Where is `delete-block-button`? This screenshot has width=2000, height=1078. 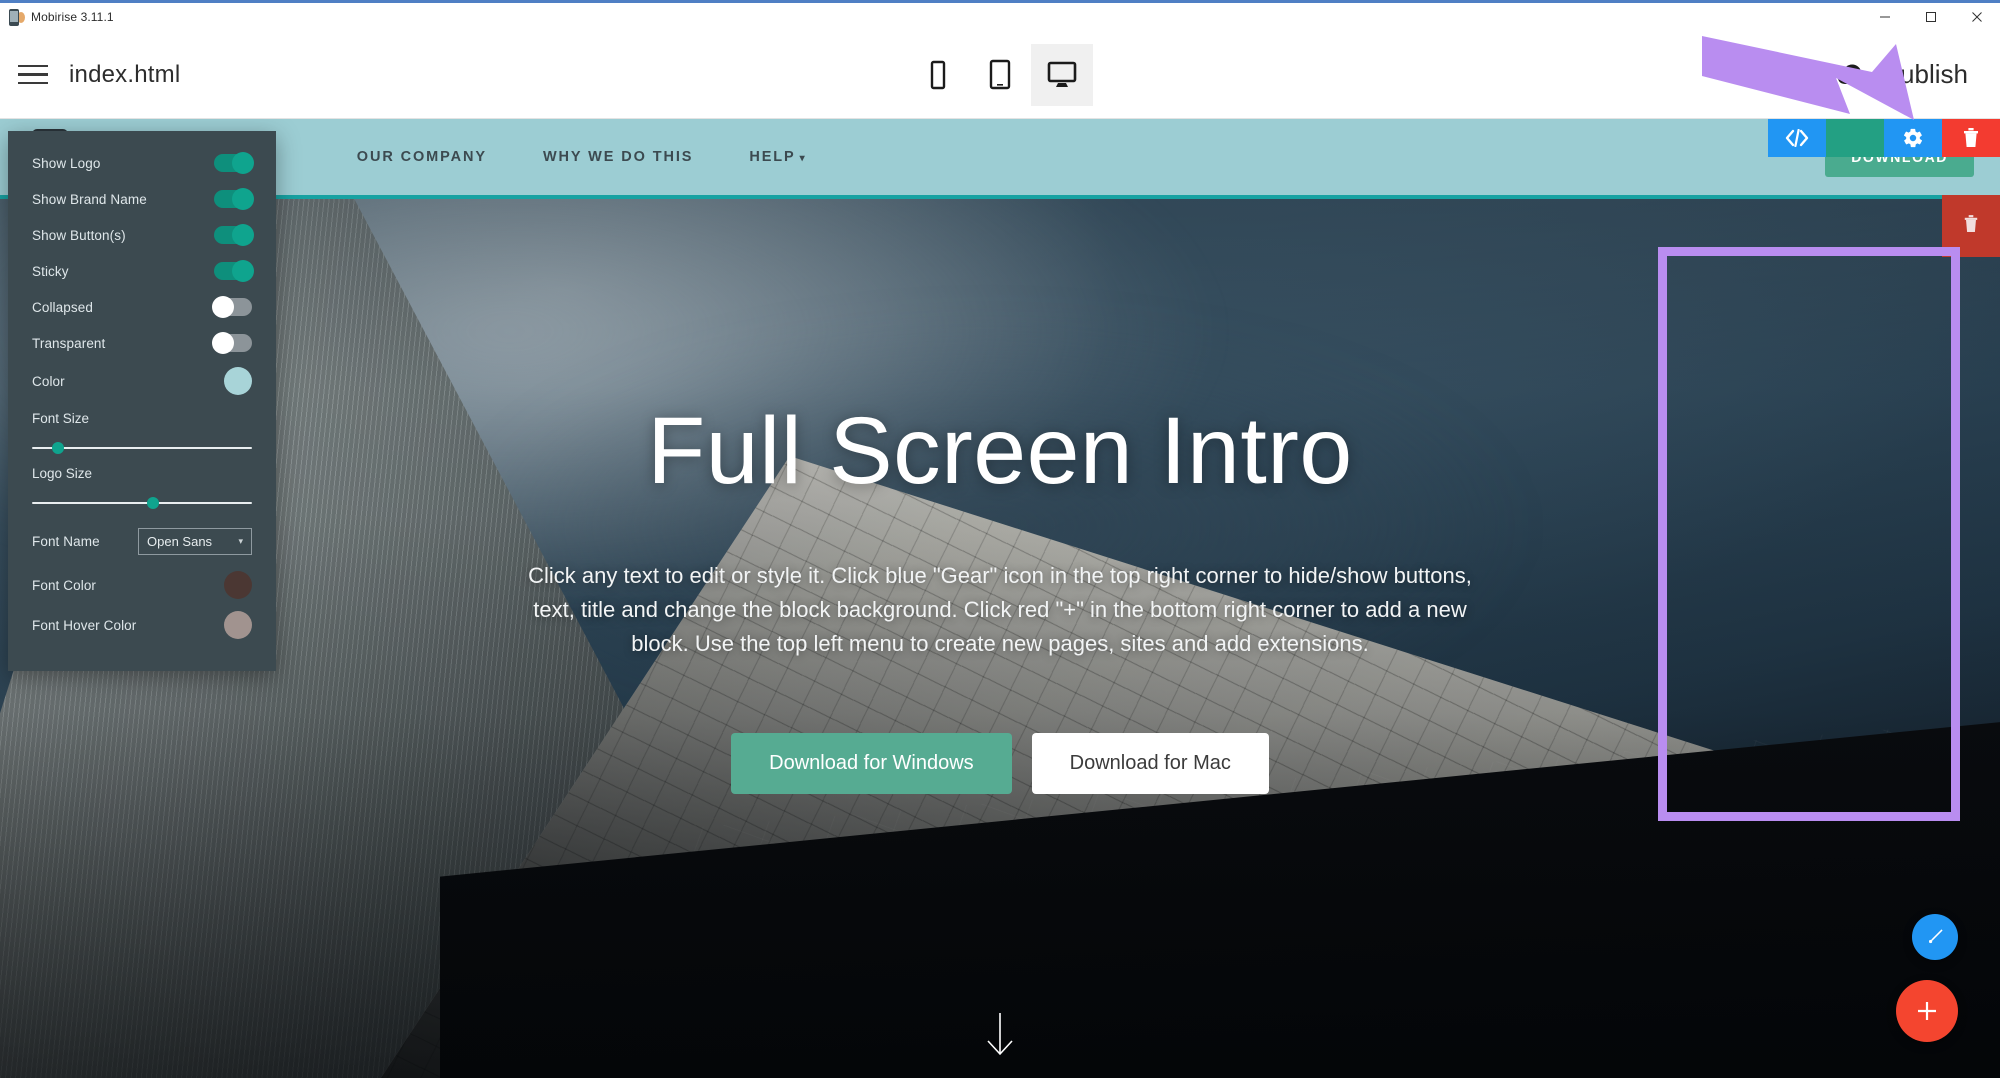
delete-block-button is located at coordinates (1971, 138).